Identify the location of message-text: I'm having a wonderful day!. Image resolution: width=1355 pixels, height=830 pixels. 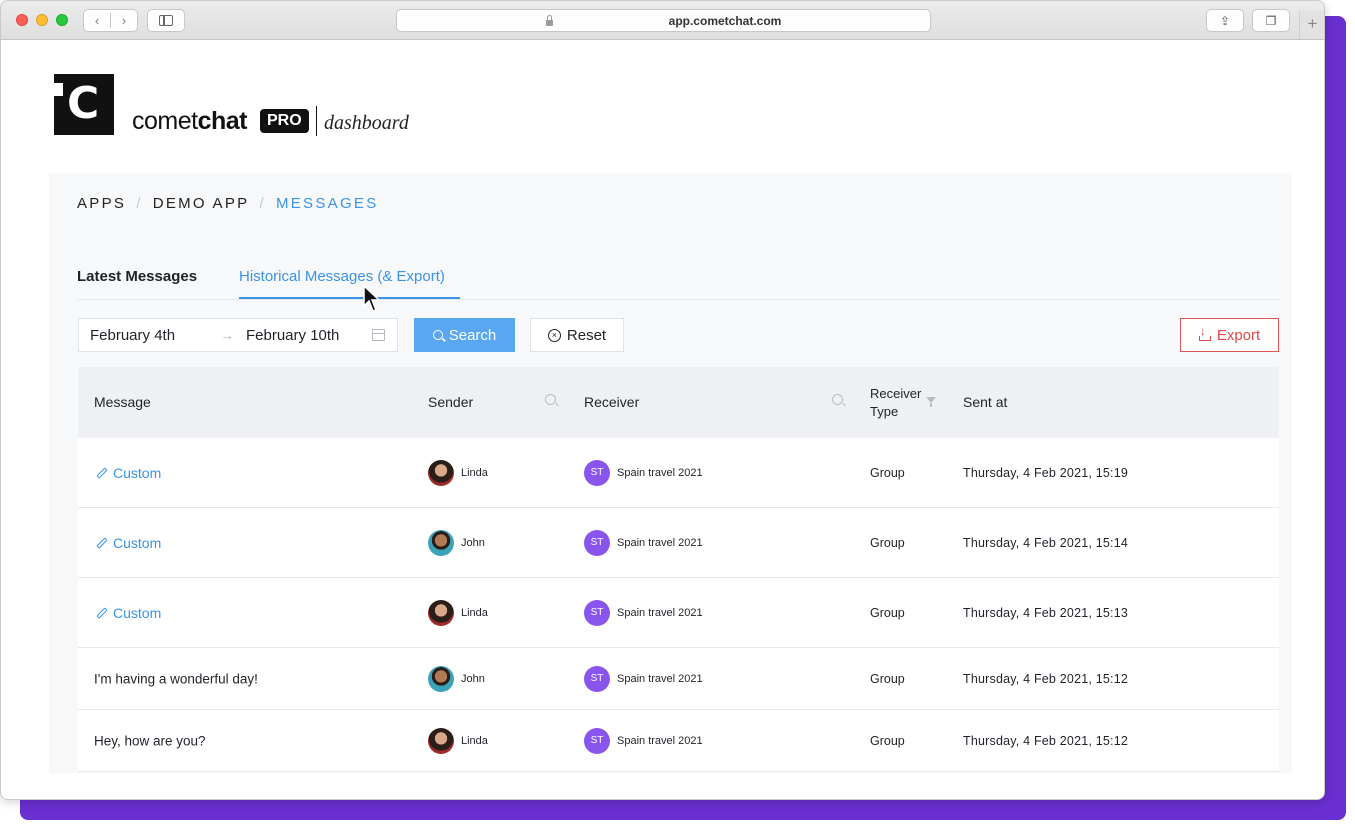
(176, 678).